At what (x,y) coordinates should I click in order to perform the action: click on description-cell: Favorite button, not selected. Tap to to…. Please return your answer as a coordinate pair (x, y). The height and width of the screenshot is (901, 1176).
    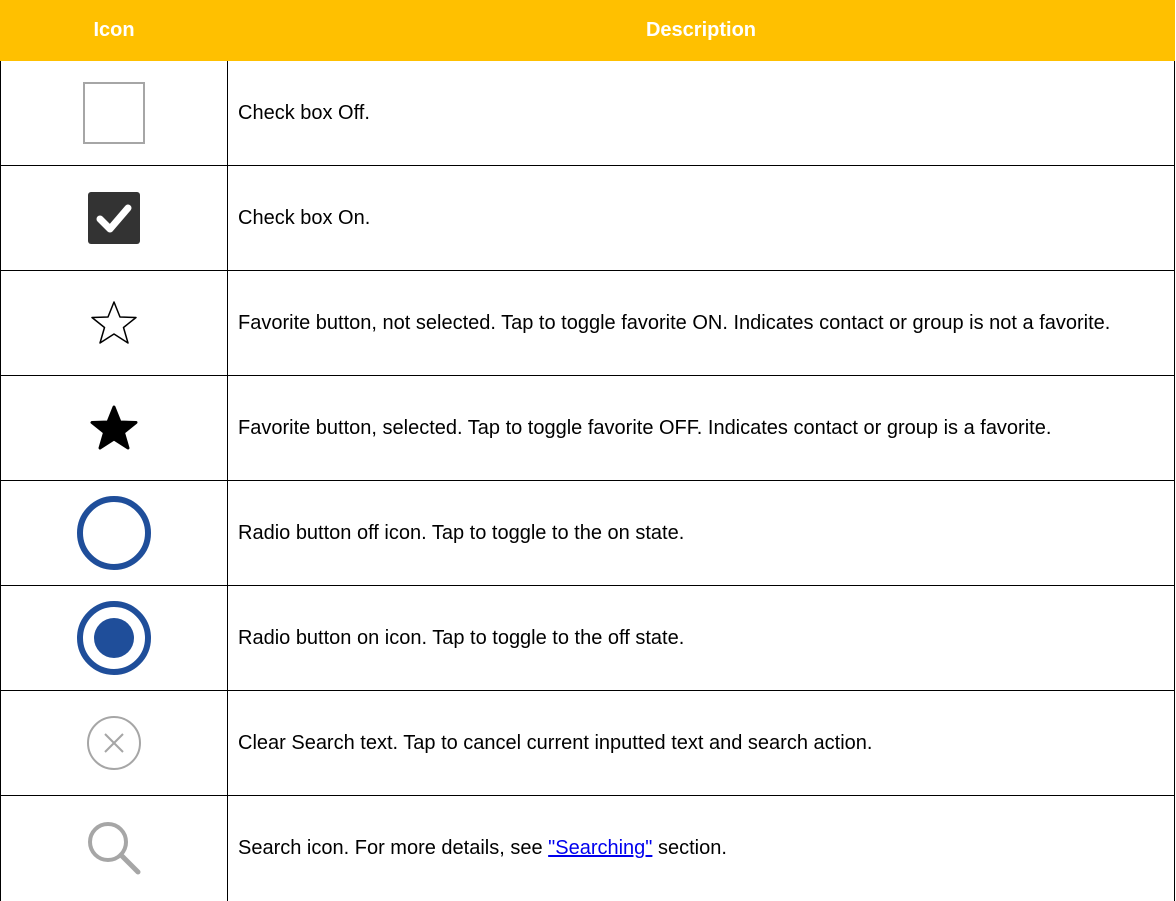
    Looking at the image, I should click on (701, 323).